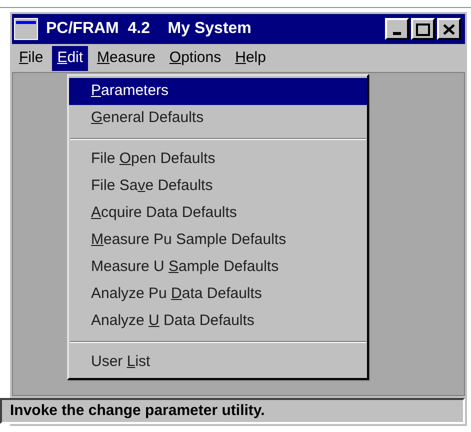 The image size is (471, 432). What do you see at coordinates (218, 118) in the screenshot?
I see `menu-option: General Defaults` at bounding box center [218, 118].